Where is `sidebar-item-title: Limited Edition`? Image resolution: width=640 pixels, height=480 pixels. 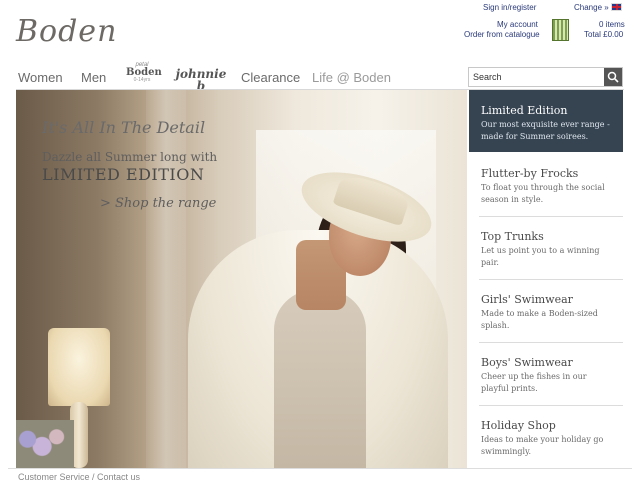
sidebar-item-title: Limited Edition is located at coordinates (524, 110).